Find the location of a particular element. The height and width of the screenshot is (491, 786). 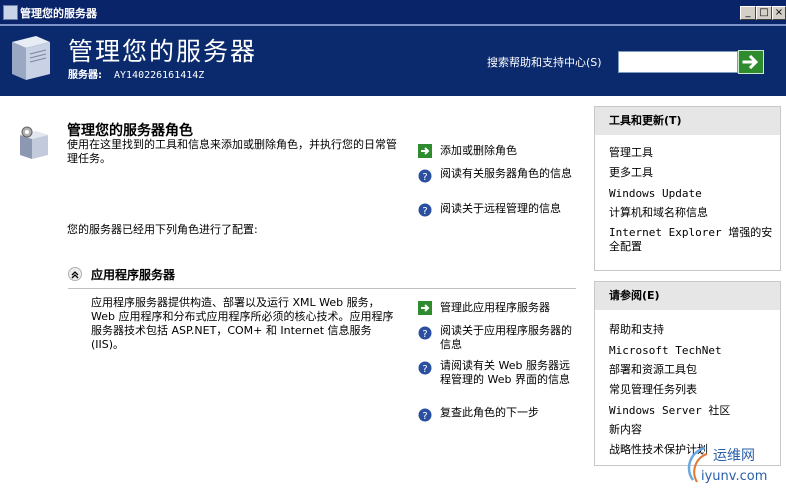

search-go-button is located at coordinates (751, 62).